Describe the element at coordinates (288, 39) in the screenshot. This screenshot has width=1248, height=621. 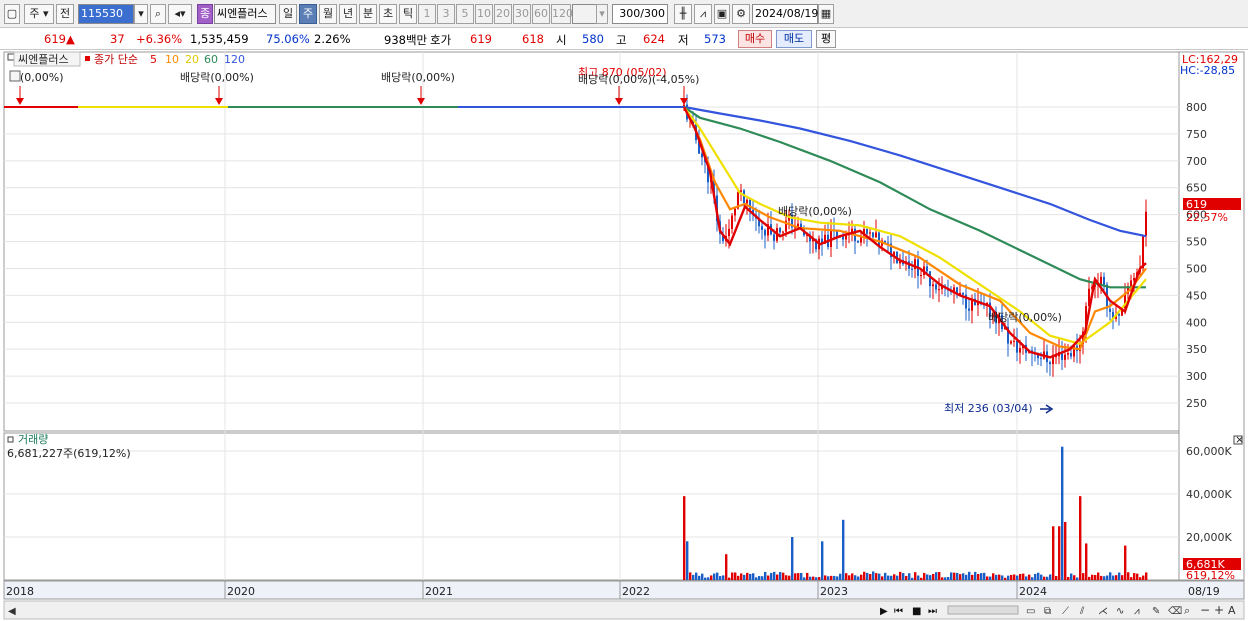
I see `volume-ratio: 75.06%` at that location.